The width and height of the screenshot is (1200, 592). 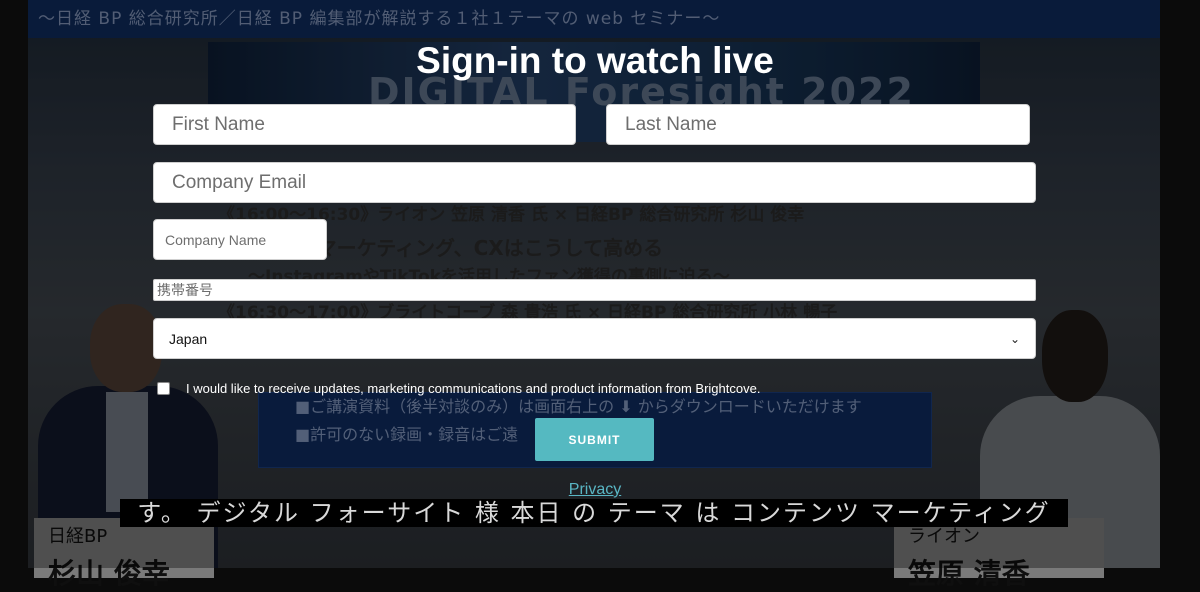 I want to click on country-select-value: Japan, so click(x=188, y=338).